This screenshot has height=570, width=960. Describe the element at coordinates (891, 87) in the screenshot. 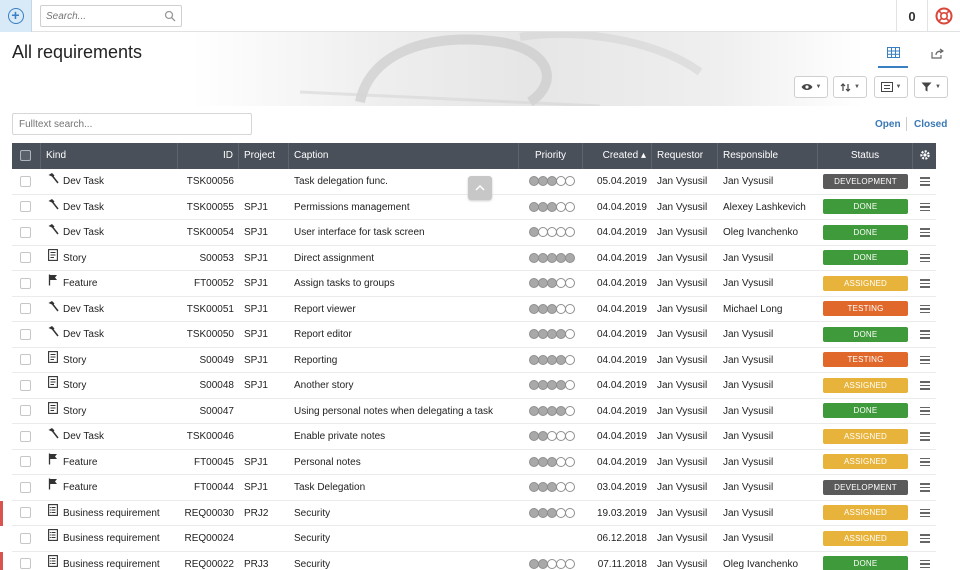

I see `layout-button: ▼` at that location.